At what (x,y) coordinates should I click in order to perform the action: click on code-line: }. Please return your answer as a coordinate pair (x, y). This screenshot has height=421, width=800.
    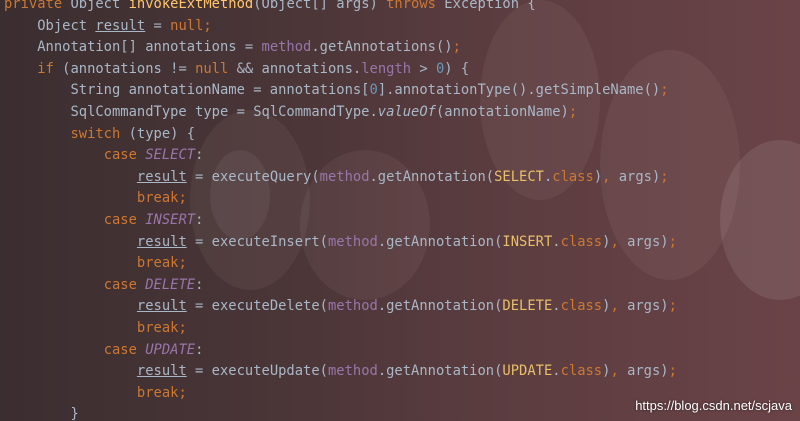
    Looking at the image, I should click on (340, 412).